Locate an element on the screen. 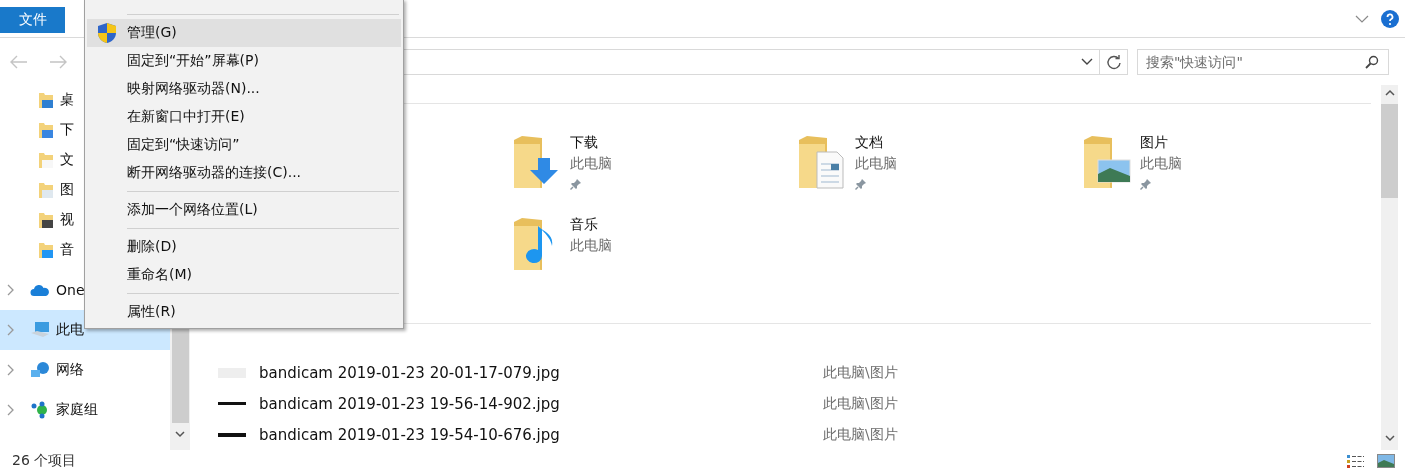 This screenshot has height=472, width=1405. item-count: 26 个项目 is located at coordinates (44, 461).